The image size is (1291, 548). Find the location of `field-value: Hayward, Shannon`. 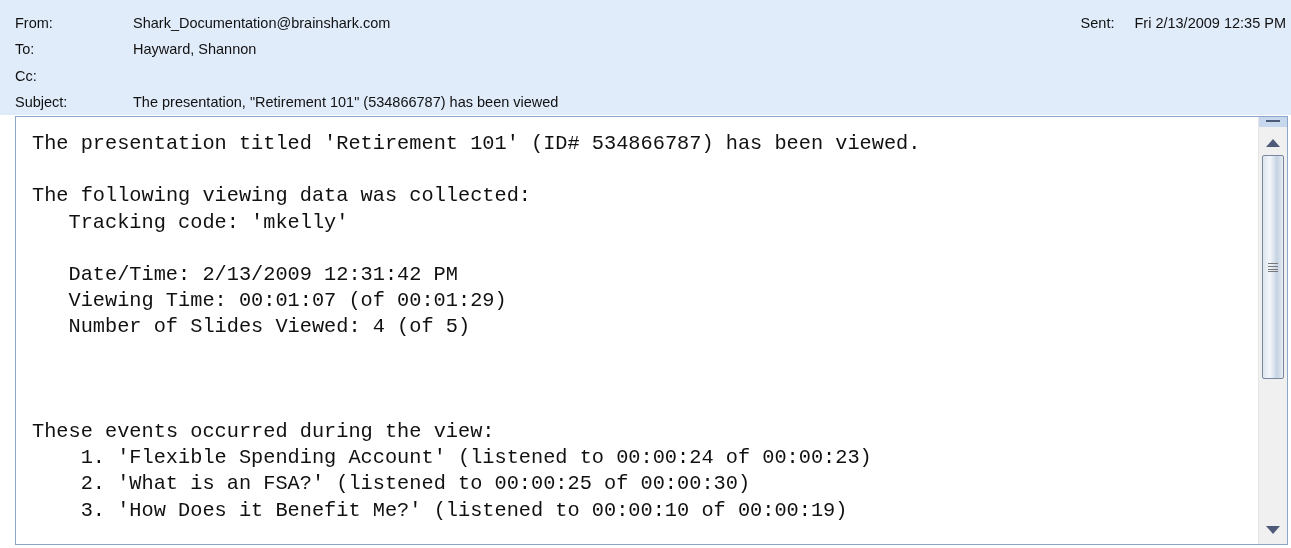

field-value: Hayward, Shannon is located at coordinates (195, 49).